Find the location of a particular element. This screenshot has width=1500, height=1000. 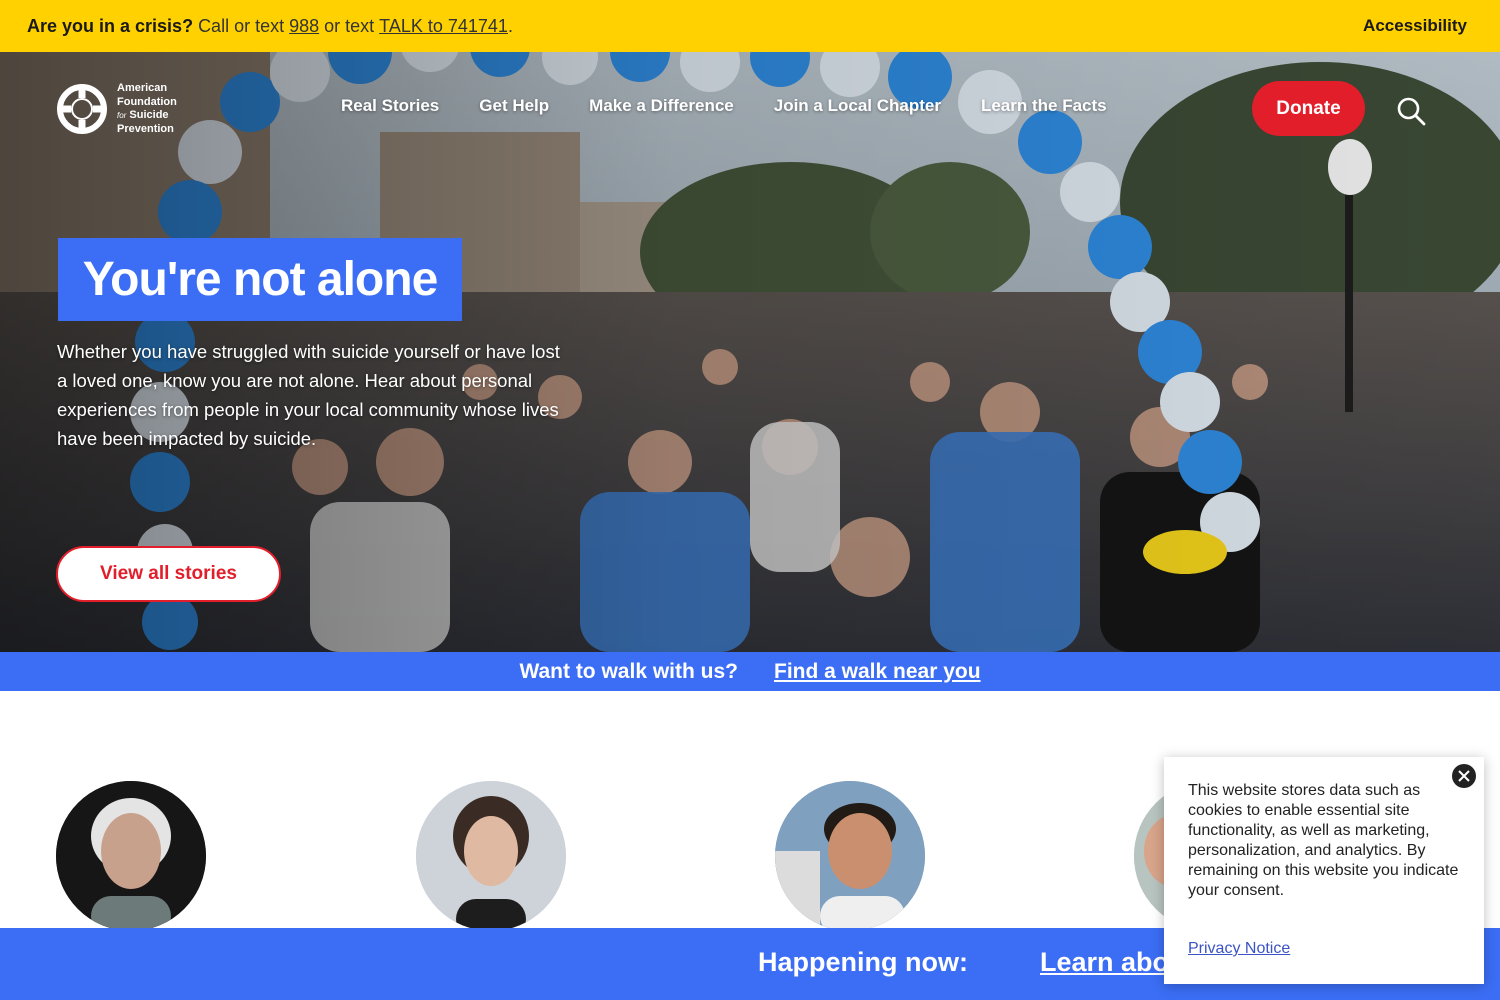

happening-now-link: Learn abo is located at coordinates (1104, 962).